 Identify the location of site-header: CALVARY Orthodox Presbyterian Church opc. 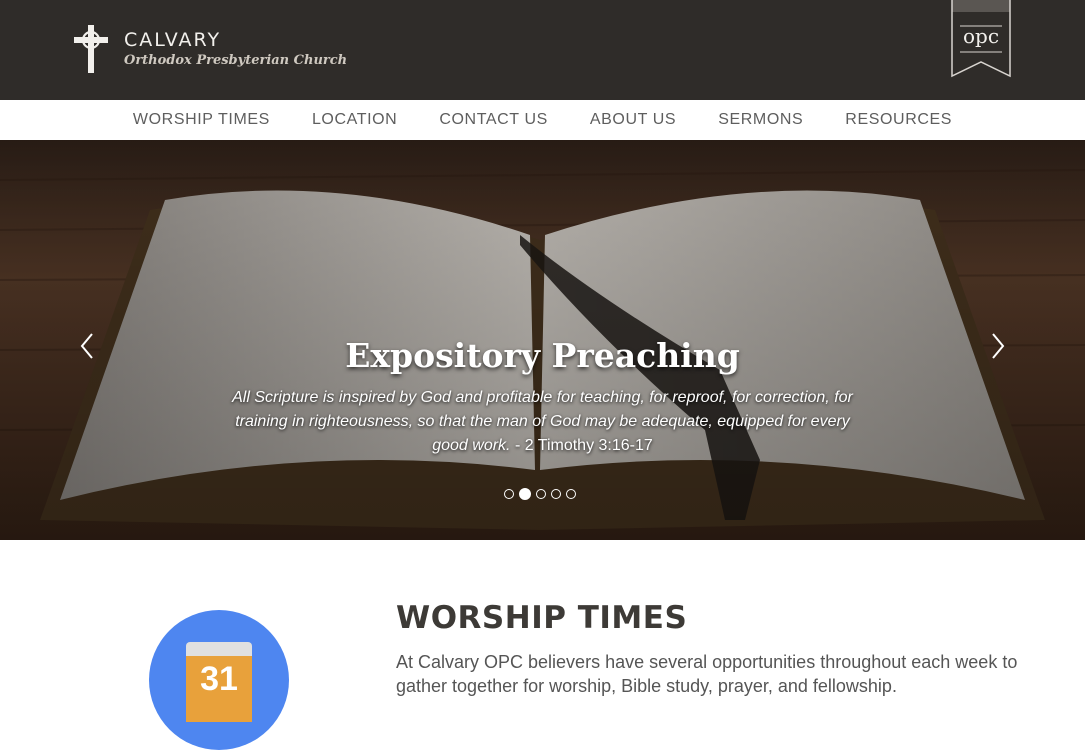
(542, 50).